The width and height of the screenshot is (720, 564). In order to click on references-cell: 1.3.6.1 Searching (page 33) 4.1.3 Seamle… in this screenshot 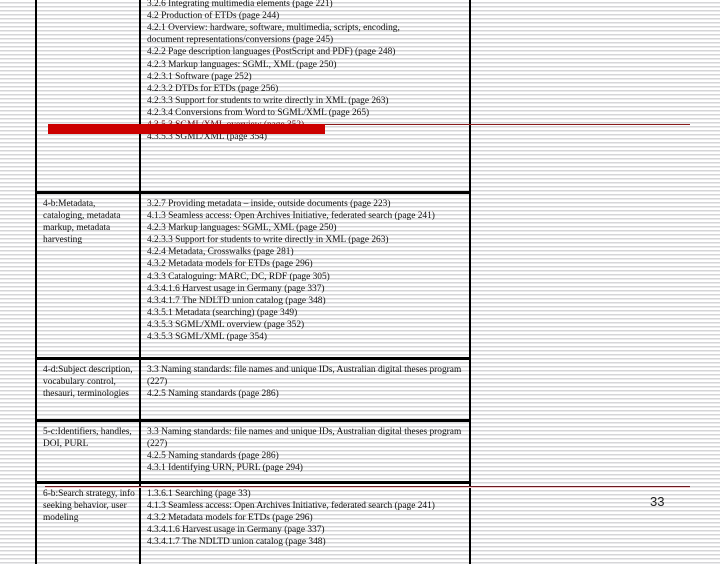, I will do `click(305, 524)`.